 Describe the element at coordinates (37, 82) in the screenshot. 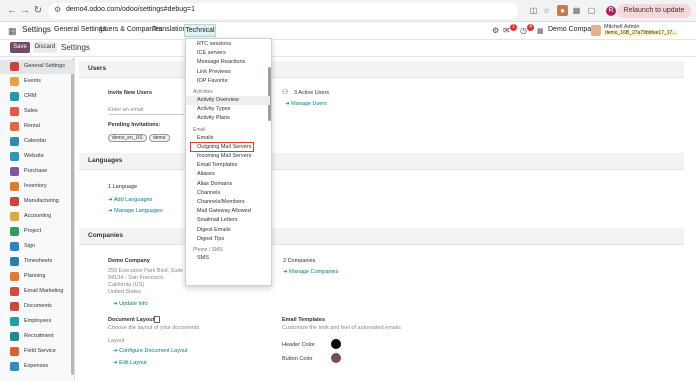

I see `sidebar-item: Events` at that location.